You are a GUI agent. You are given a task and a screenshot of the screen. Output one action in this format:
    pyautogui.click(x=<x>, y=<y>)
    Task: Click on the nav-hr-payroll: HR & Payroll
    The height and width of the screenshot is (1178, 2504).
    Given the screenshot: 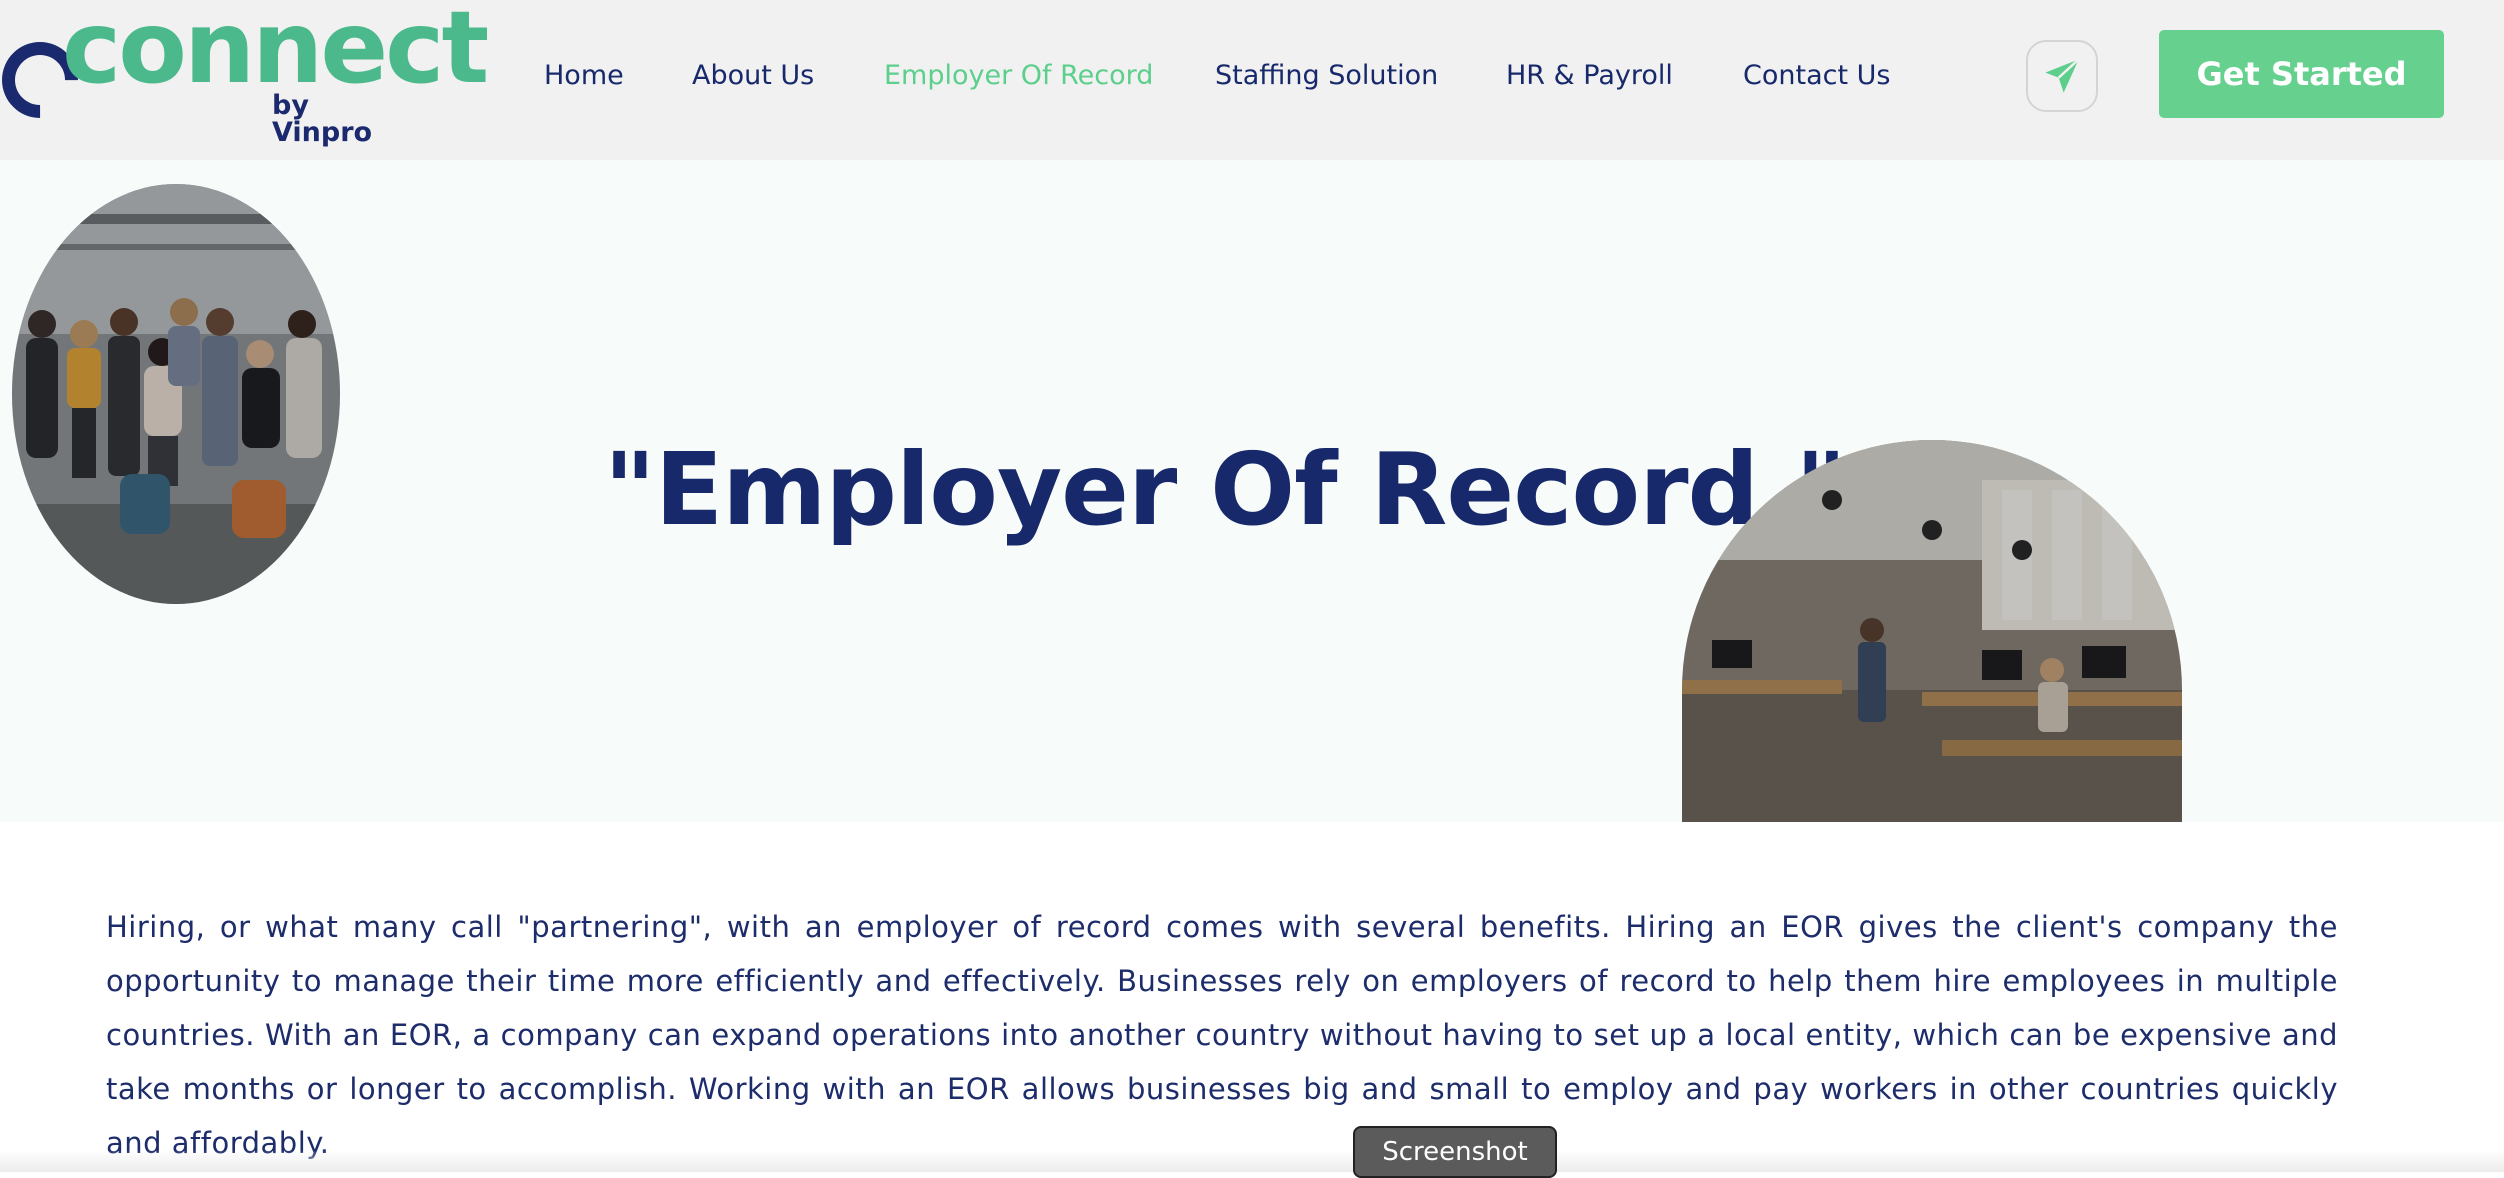 What is the action you would take?
    pyautogui.click(x=1589, y=76)
    